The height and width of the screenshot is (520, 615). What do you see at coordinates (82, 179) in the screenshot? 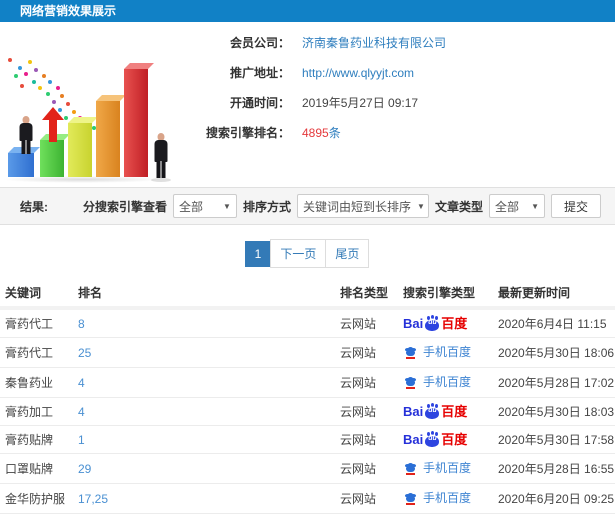
I see `ground-shadow` at bounding box center [82, 179].